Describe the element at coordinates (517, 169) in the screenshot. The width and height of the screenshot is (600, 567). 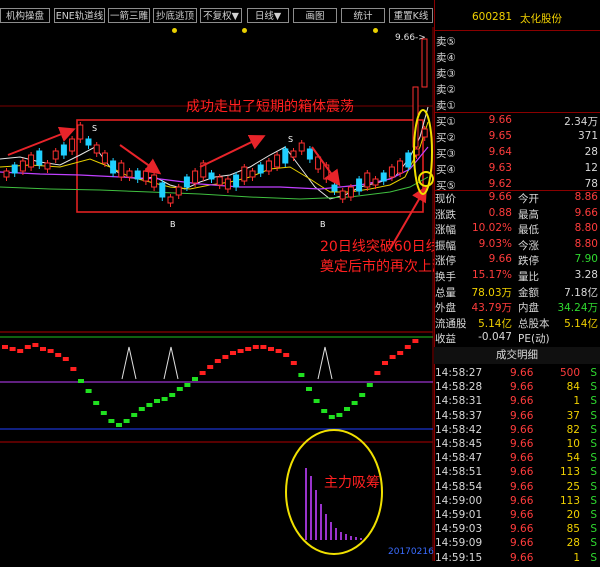
I see `bid-row: 买④ 9.63 12` at that location.